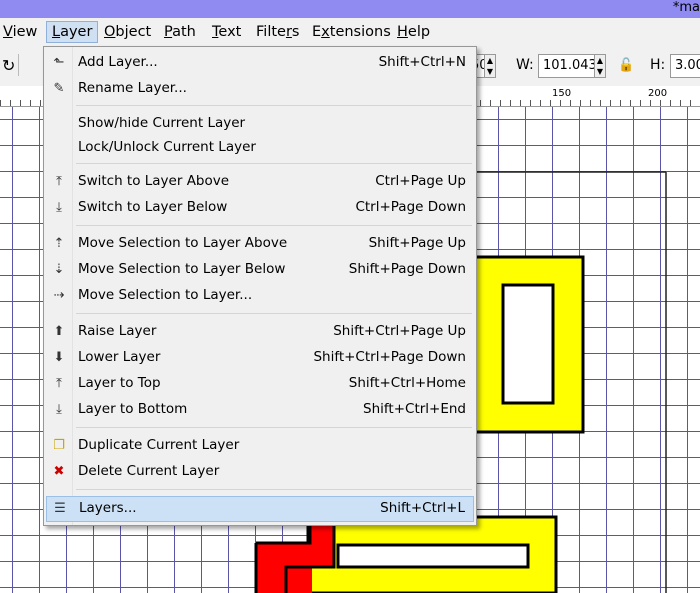 The width and height of the screenshot is (700, 593). What do you see at coordinates (59, 181) in the screenshot?
I see `layer-above-icon: ⤒` at bounding box center [59, 181].